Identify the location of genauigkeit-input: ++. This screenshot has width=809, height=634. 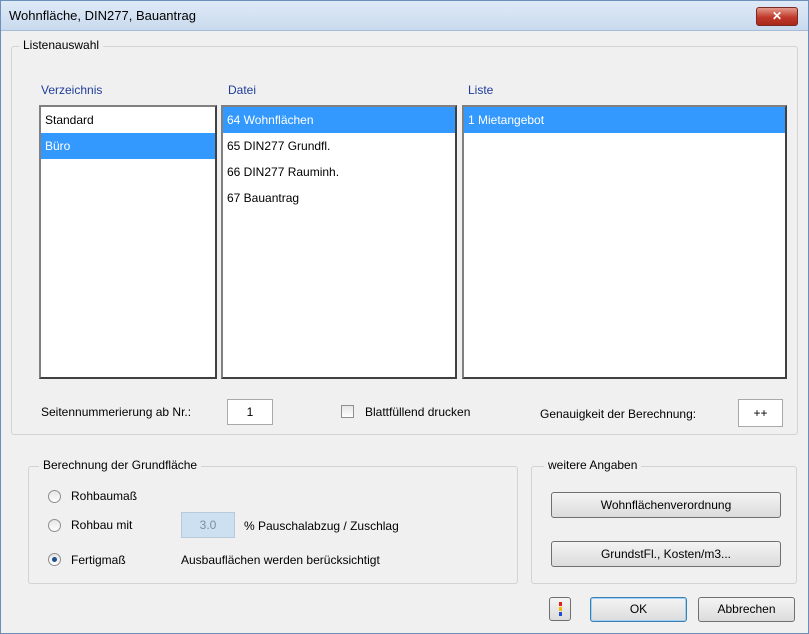
(760, 413).